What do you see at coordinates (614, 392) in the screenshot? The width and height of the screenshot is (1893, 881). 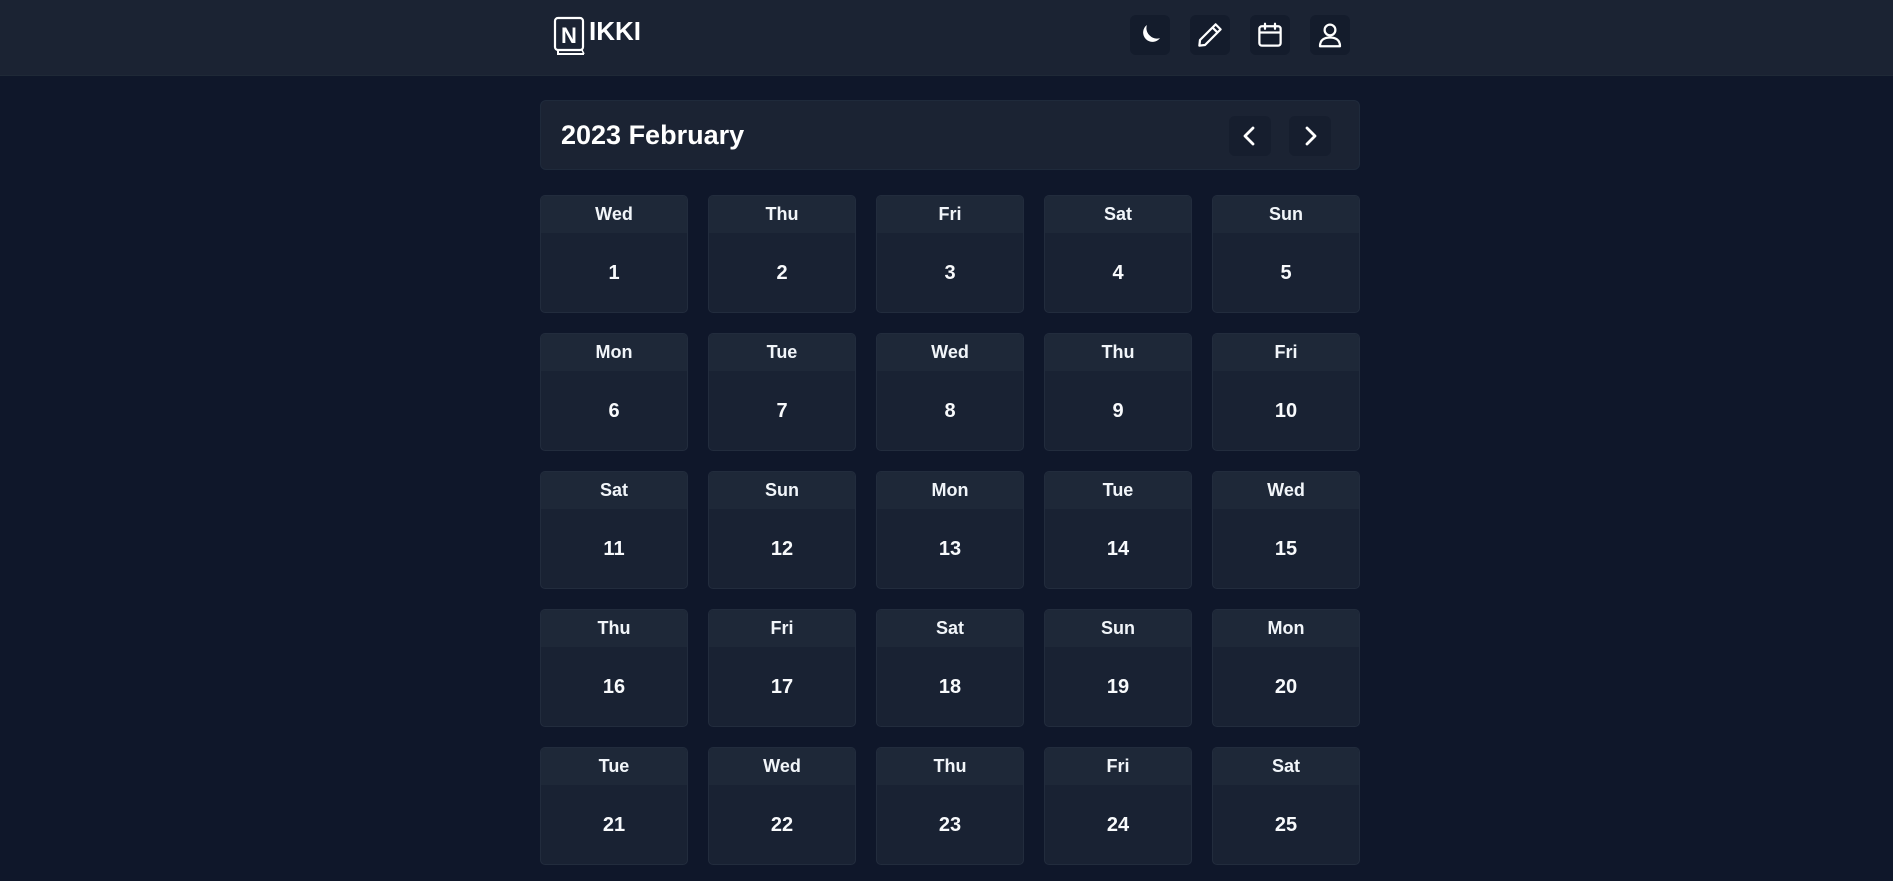 I see `day-card: Mon 6` at bounding box center [614, 392].